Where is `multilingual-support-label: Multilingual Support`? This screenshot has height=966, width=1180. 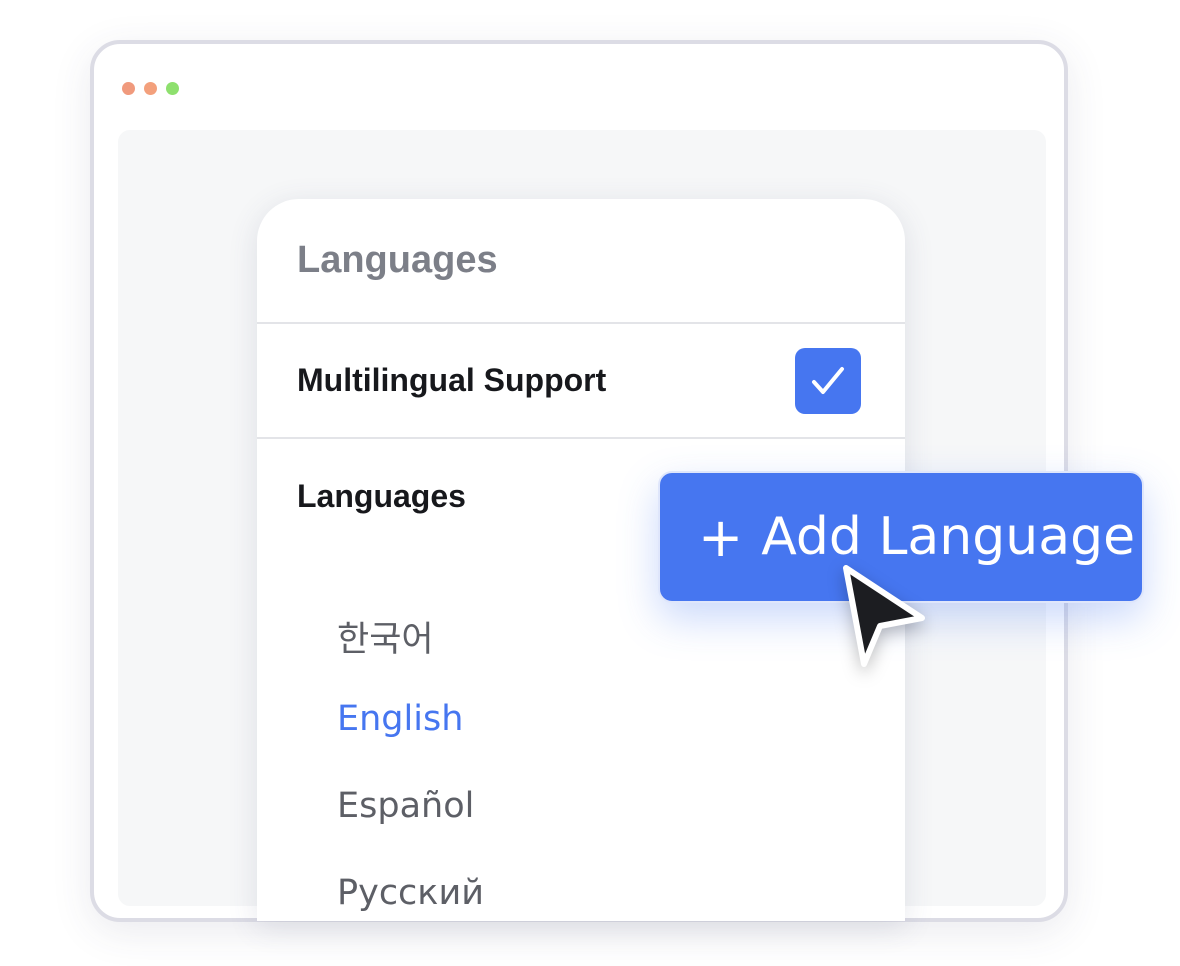
multilingual-support-label: Multilingual Support is located at coordinates (452, 380).